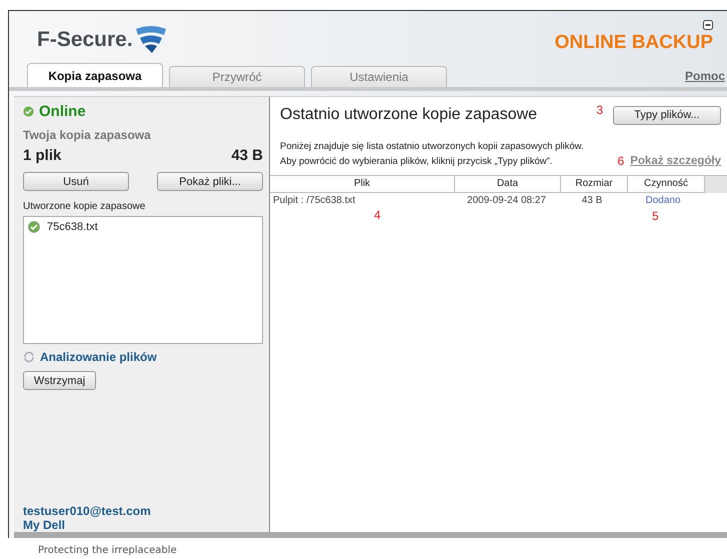 The width and height of the screenshot is (727, 559). Describe the element at coordinates (621, 161) in the screenshot. I see `annotation-number: 6` at that location.